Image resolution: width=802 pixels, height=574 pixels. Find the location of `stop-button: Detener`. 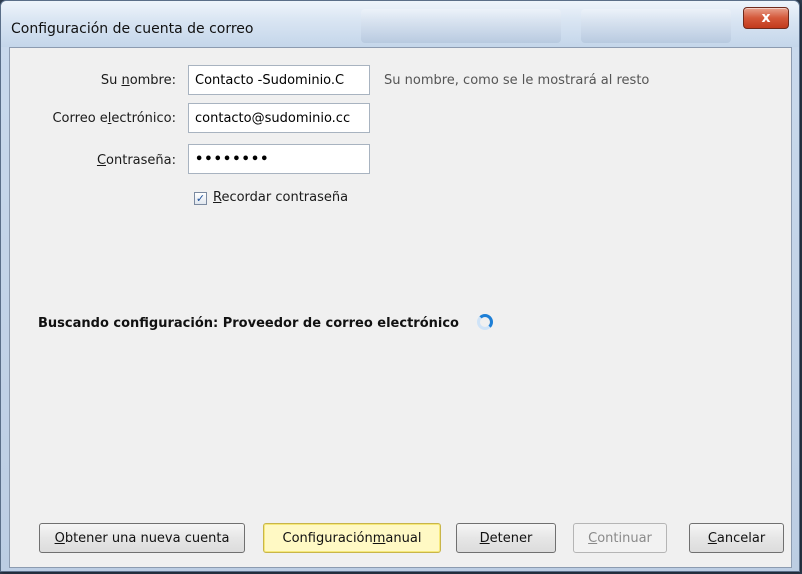

stop-button: Detener is located at coordinates (506, 538).